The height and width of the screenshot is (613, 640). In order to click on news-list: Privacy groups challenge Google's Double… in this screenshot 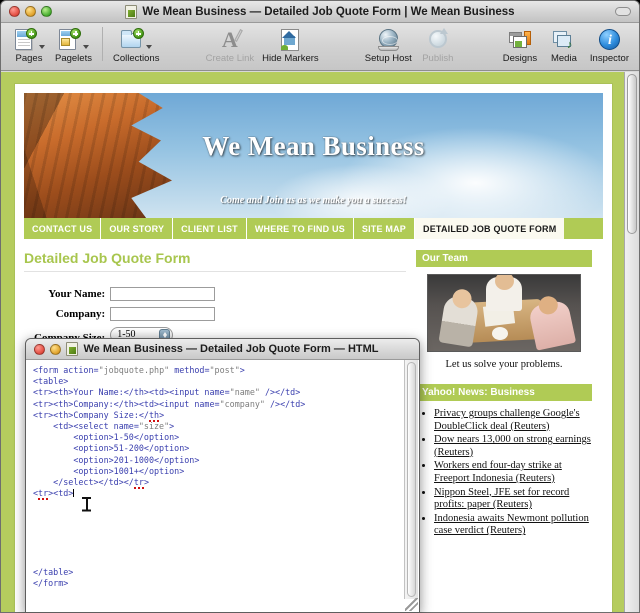, I will do `click(504, 473)`.